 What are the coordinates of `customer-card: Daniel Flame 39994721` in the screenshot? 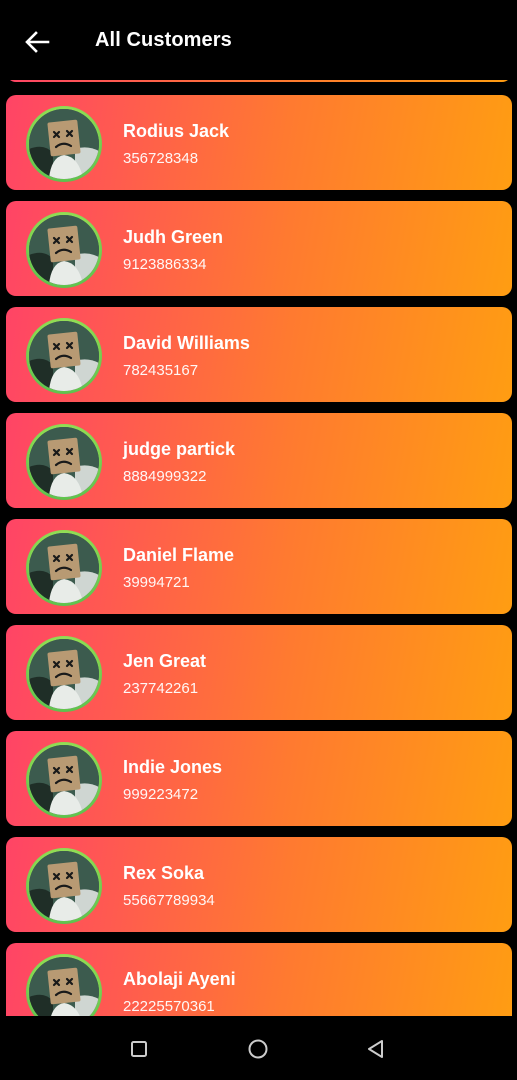 It's located at (259, 566).